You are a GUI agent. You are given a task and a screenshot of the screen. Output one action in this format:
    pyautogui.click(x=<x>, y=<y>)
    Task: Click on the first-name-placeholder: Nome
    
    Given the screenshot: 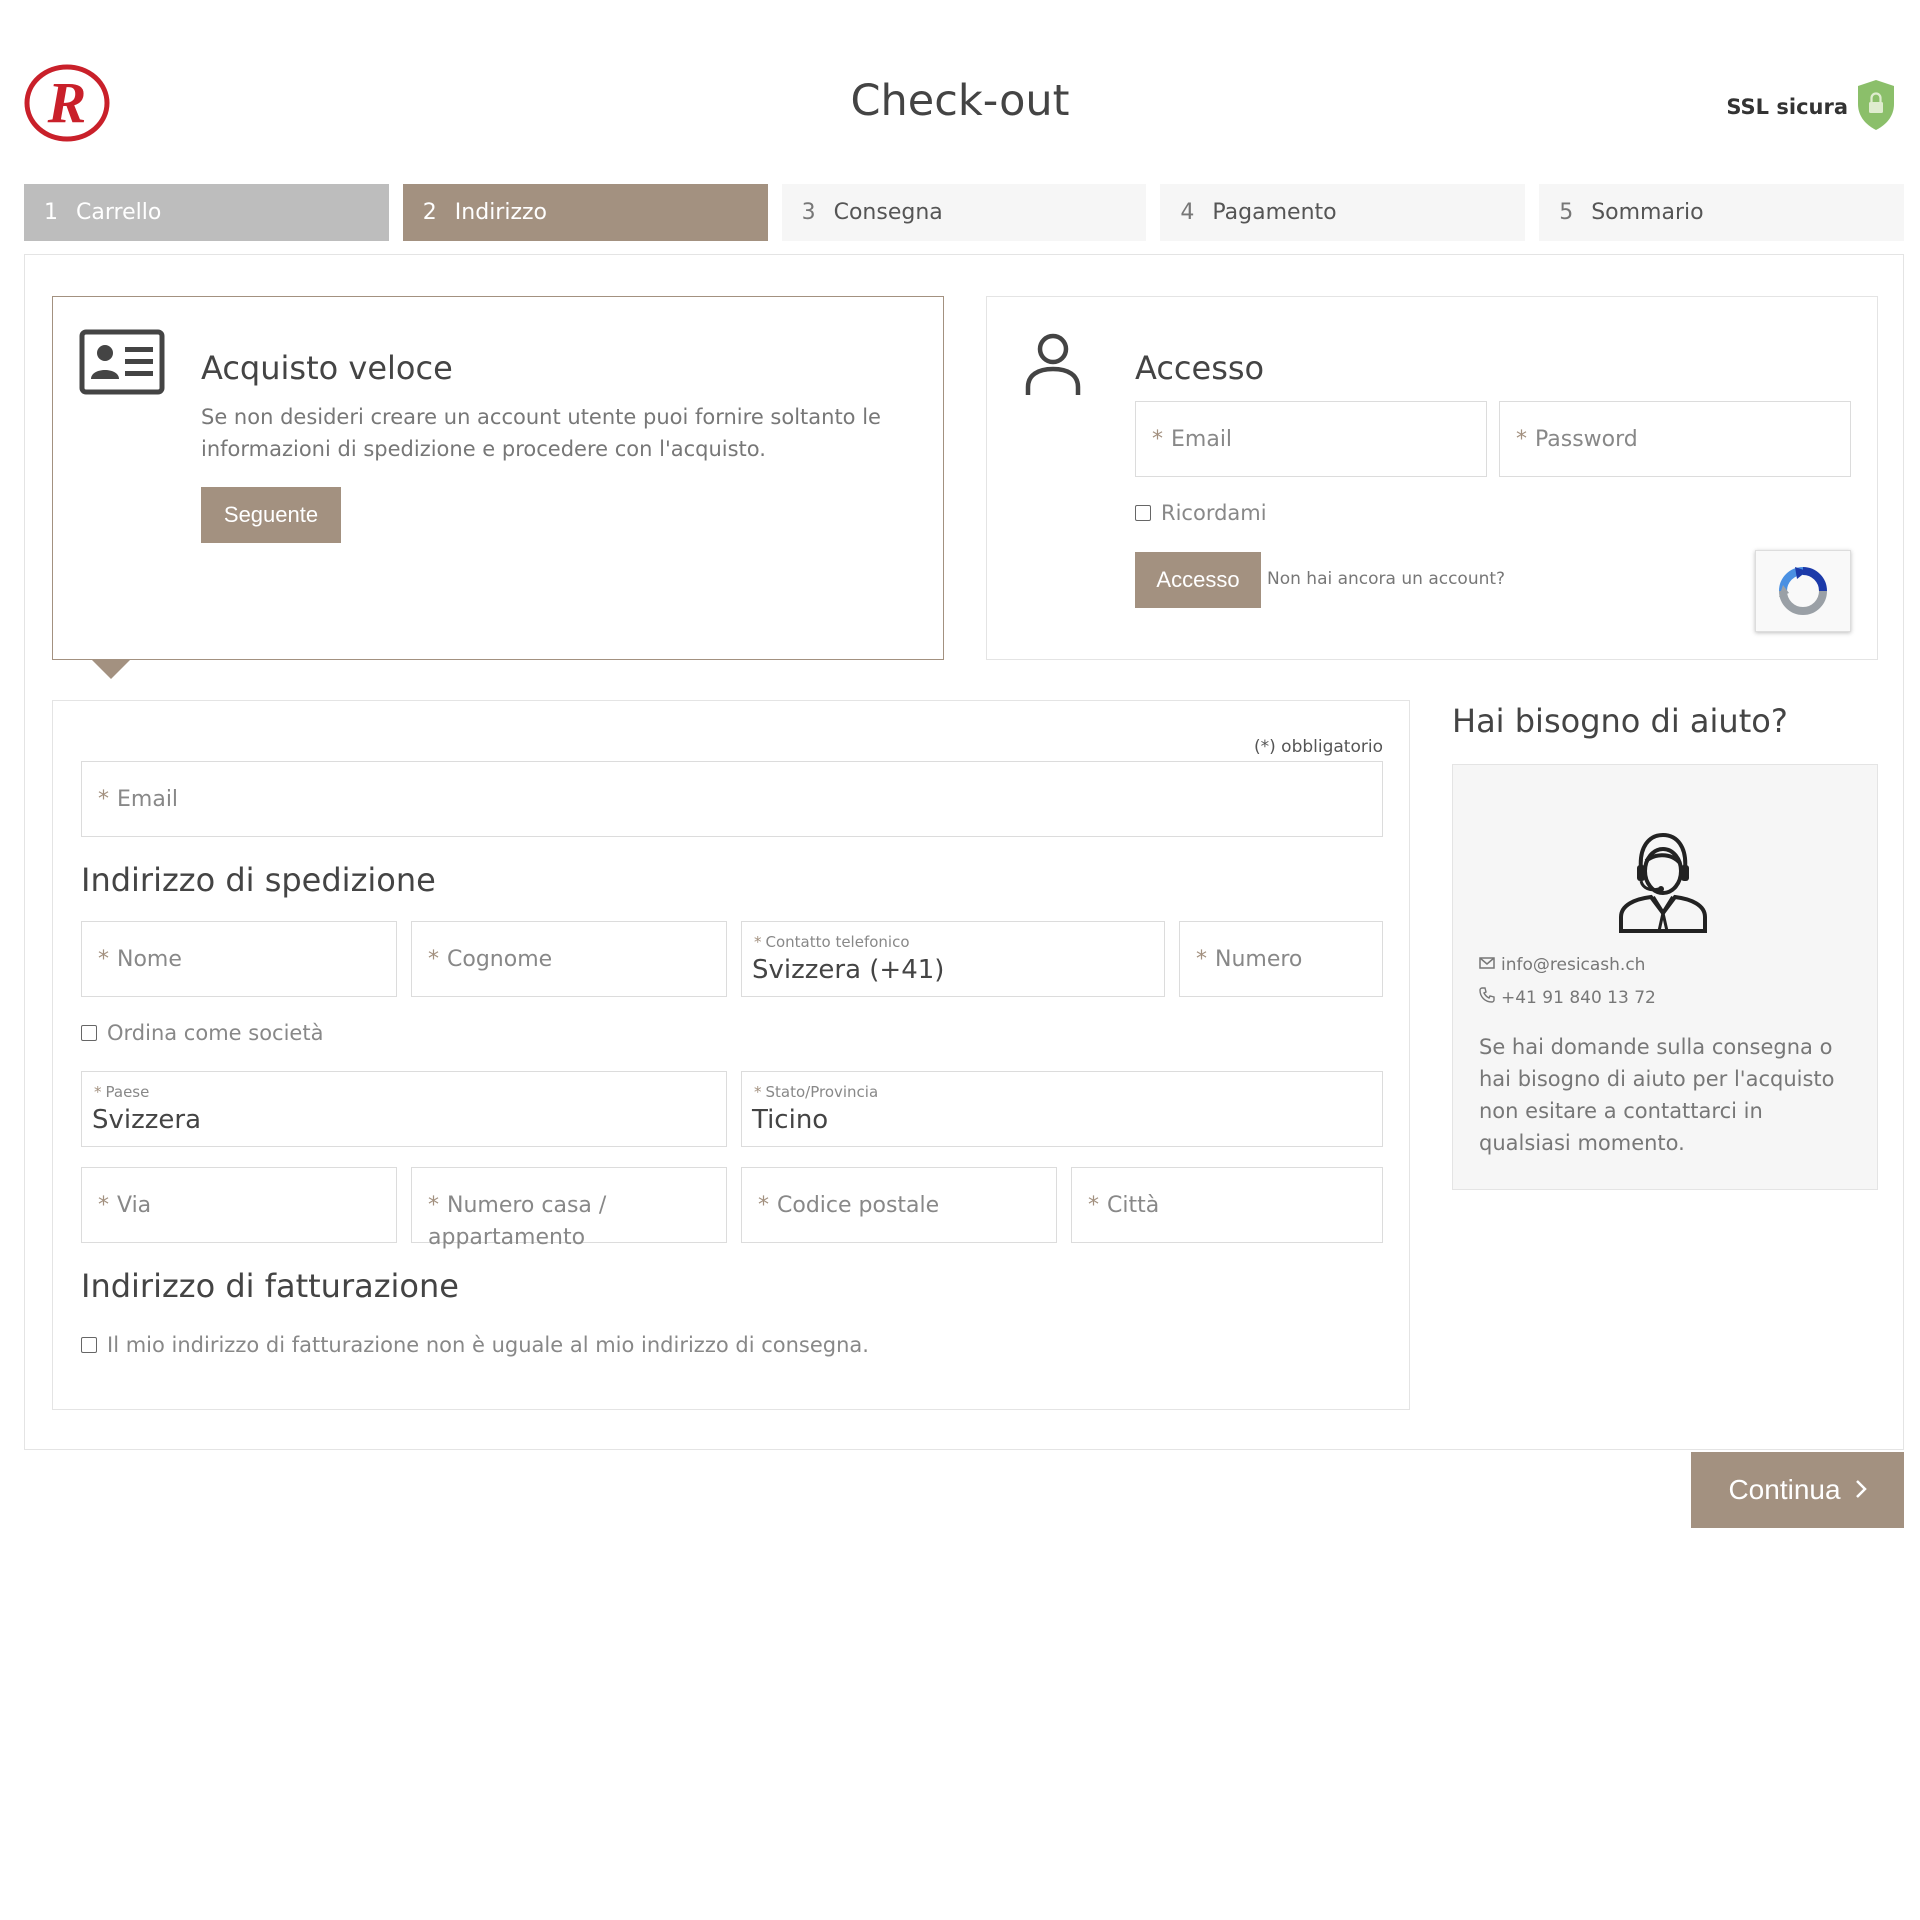 What is the action you would take?
    pyautogui.click(x=149, y=959)
    